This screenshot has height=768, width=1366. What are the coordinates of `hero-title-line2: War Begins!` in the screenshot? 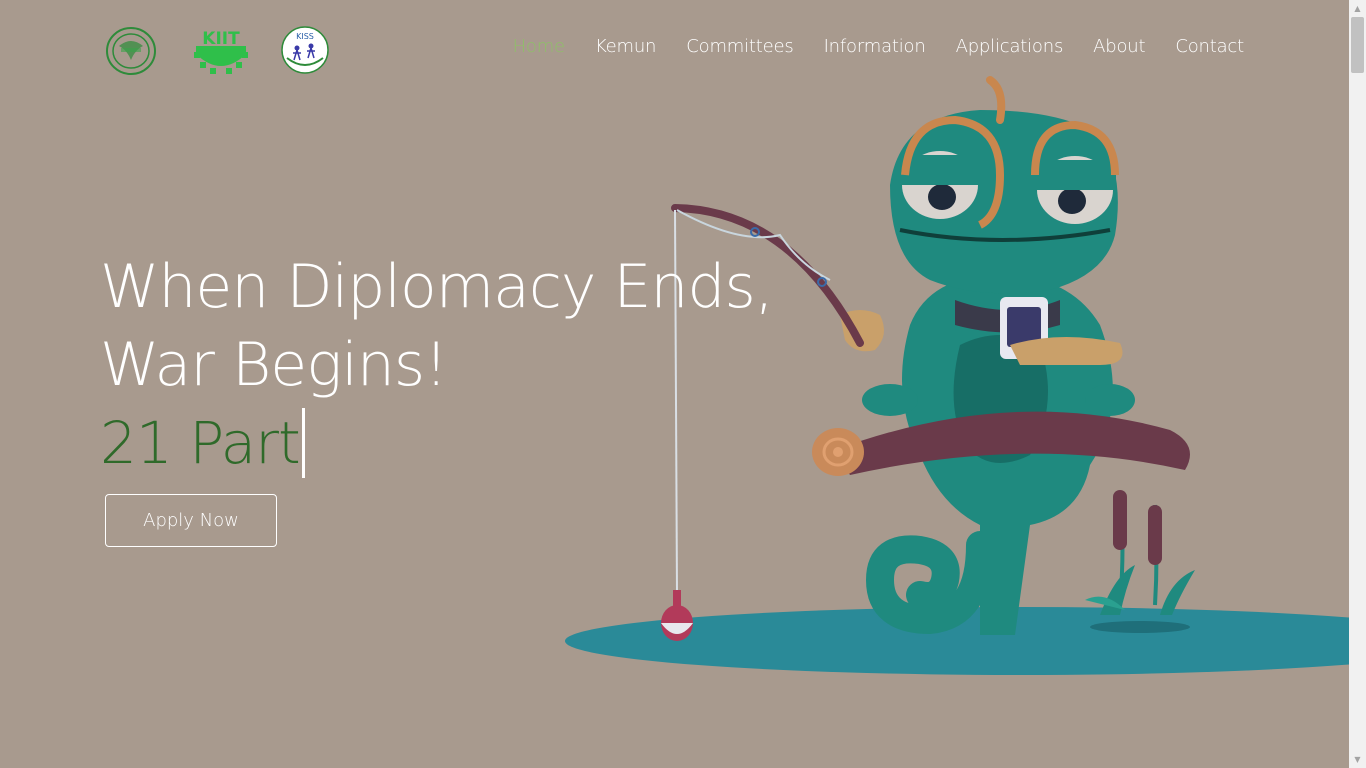 It's located at (274, 365).